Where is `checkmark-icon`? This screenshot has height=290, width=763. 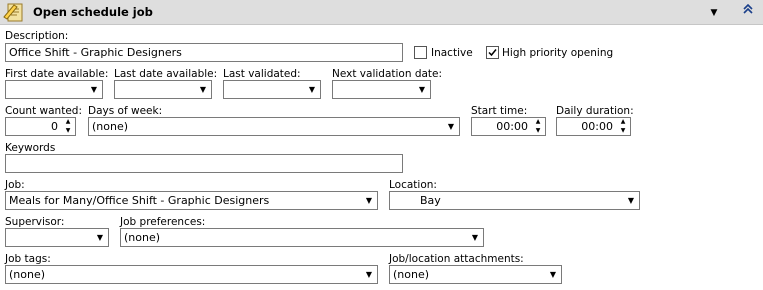 checkmark-icon is located at coordinates (492, 53).